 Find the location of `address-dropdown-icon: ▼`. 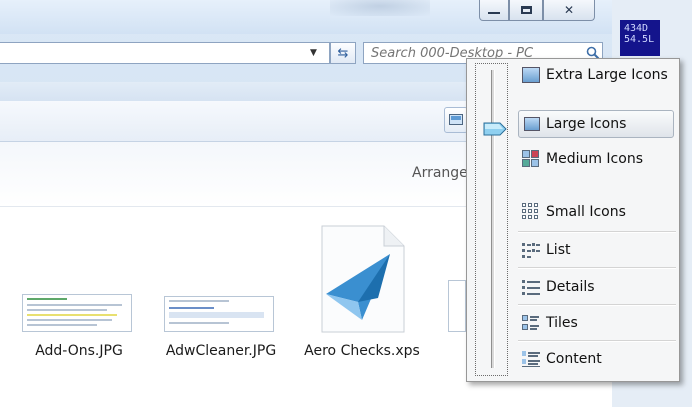

address-dropdown-icon: ▼ is located at coordinates (313, 53).